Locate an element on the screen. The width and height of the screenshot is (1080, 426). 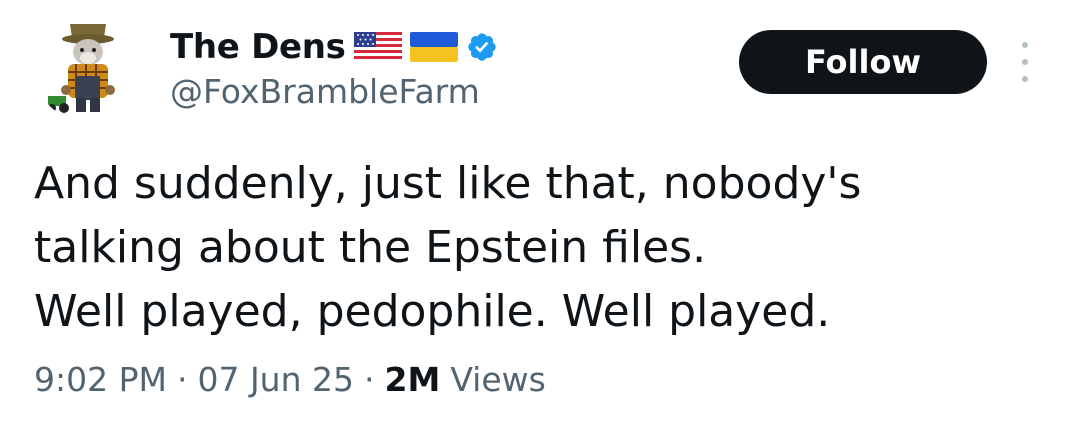
more-options-icon is located at coordinates (1025, 62).